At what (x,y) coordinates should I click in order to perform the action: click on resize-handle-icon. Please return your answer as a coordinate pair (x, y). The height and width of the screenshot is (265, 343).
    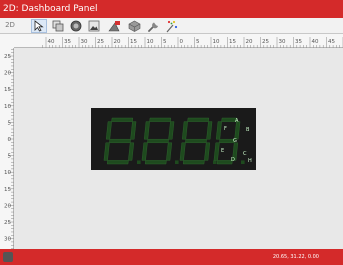
    Looking at the image, I should click on (8, 257).